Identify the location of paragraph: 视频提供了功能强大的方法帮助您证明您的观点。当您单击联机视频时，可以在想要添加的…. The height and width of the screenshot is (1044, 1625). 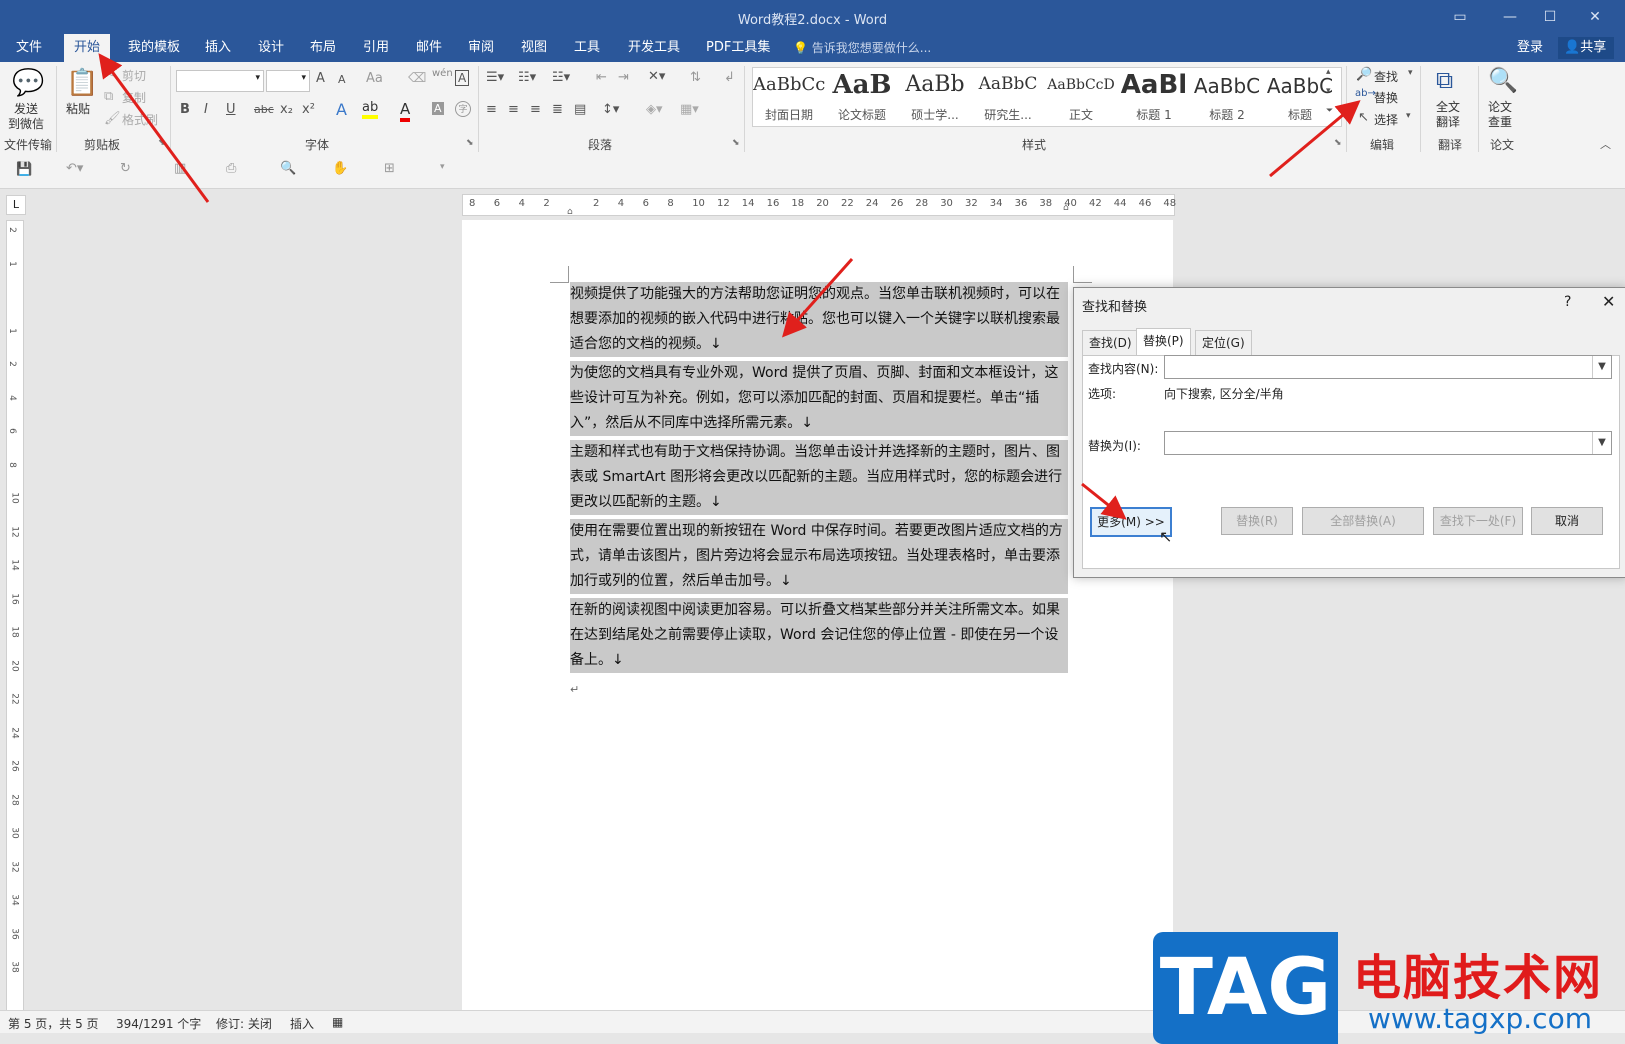
(819, 319).